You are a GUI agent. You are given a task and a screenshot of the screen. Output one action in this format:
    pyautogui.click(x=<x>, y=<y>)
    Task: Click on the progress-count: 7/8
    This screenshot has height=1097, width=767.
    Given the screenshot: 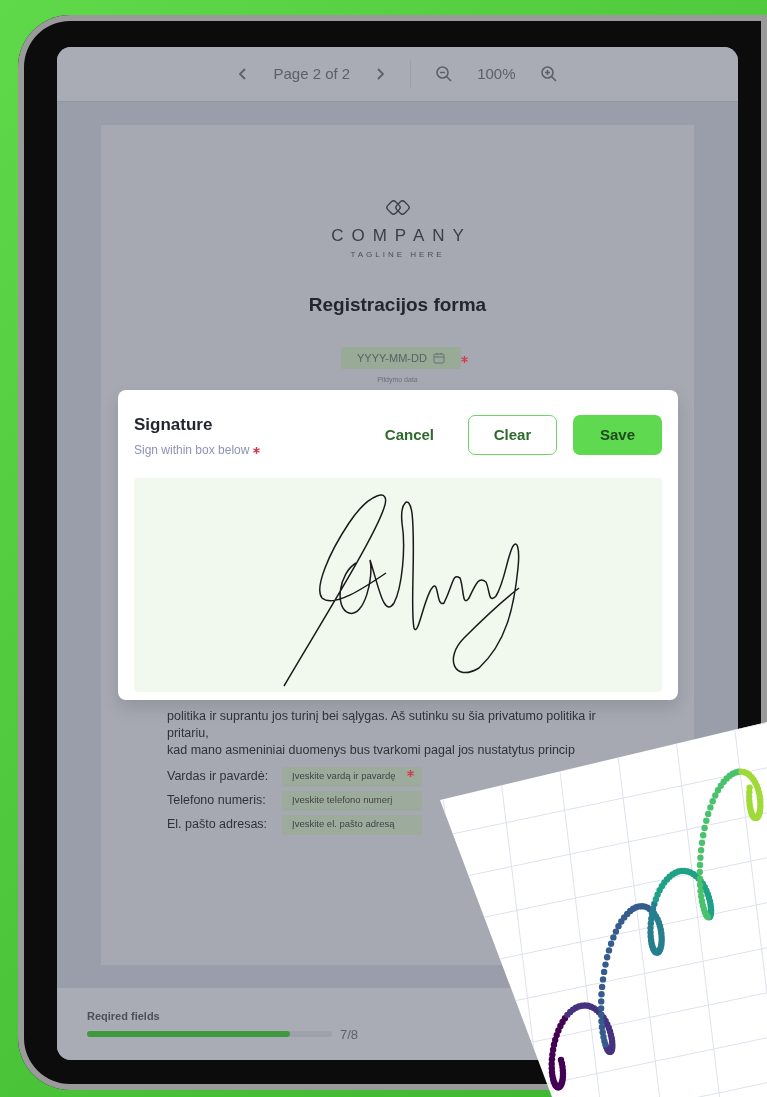 What is the action you would take?
    pyautogui.click(x=349, y=1034)
    